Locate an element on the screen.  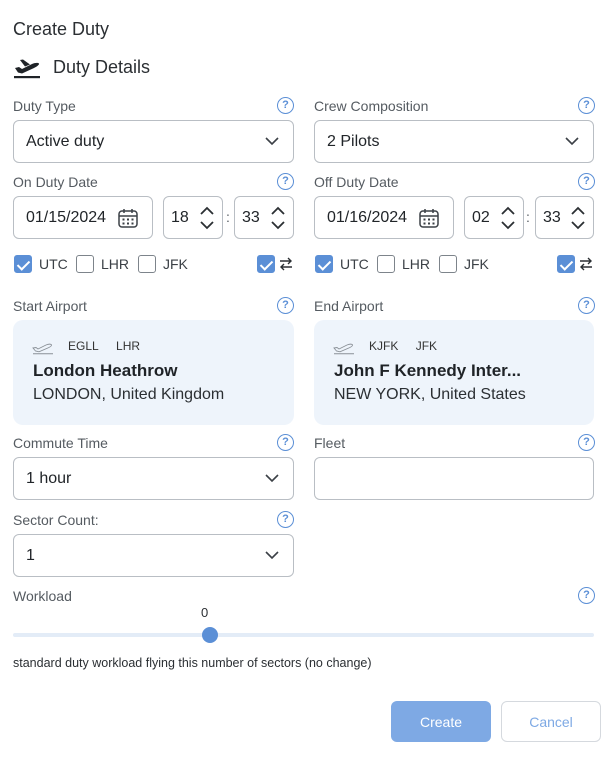
off-duty-minute-value: 33 is located at coordinates (552, 217).